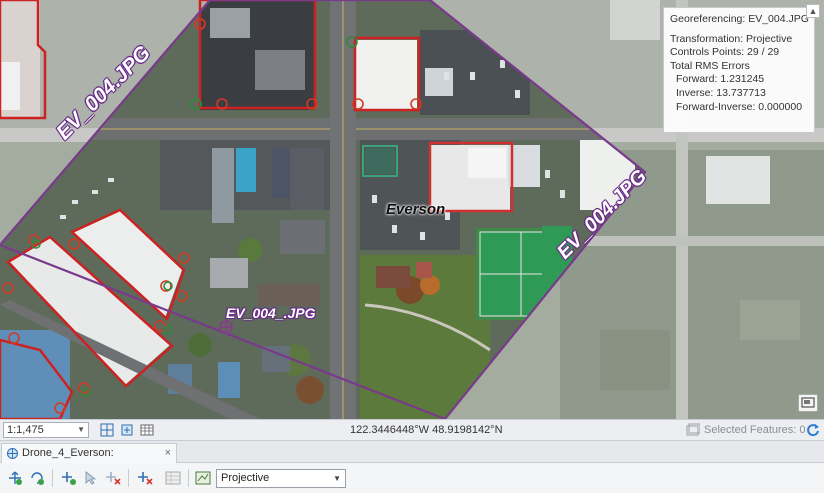 The height and width of the screenshot is (493, 824). I want to click on select-control-point-icon, so click(91, 478).